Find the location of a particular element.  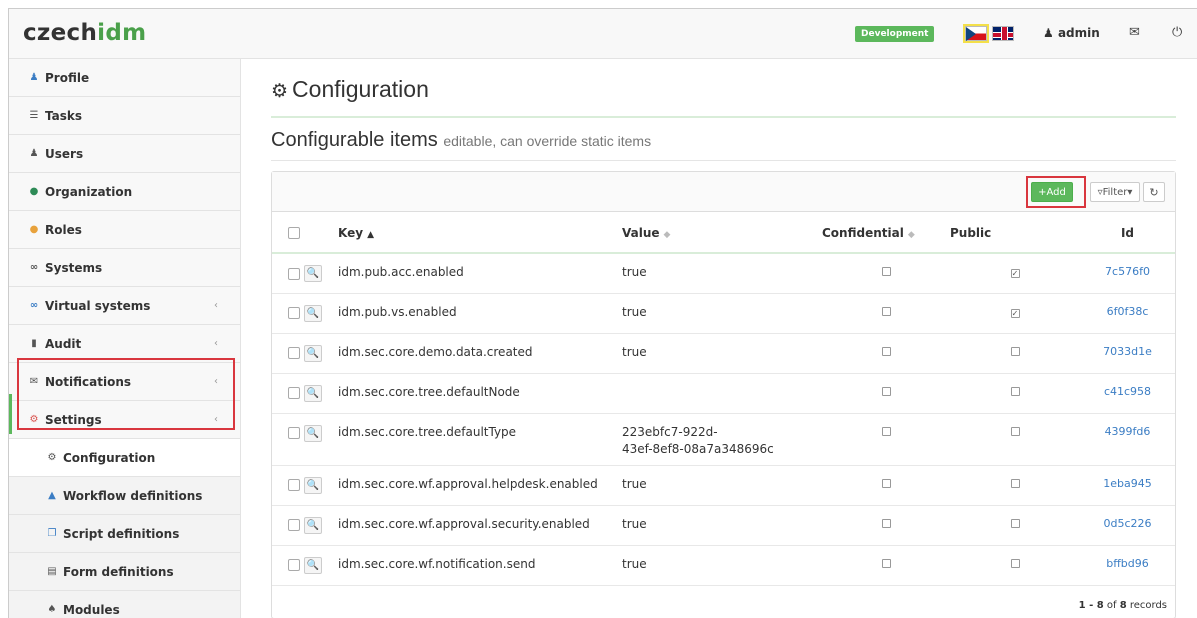

cell-value: 223ebfc7-922d- 43ef-8ef8-08a7a348696c is located at coordinates (722, 439).